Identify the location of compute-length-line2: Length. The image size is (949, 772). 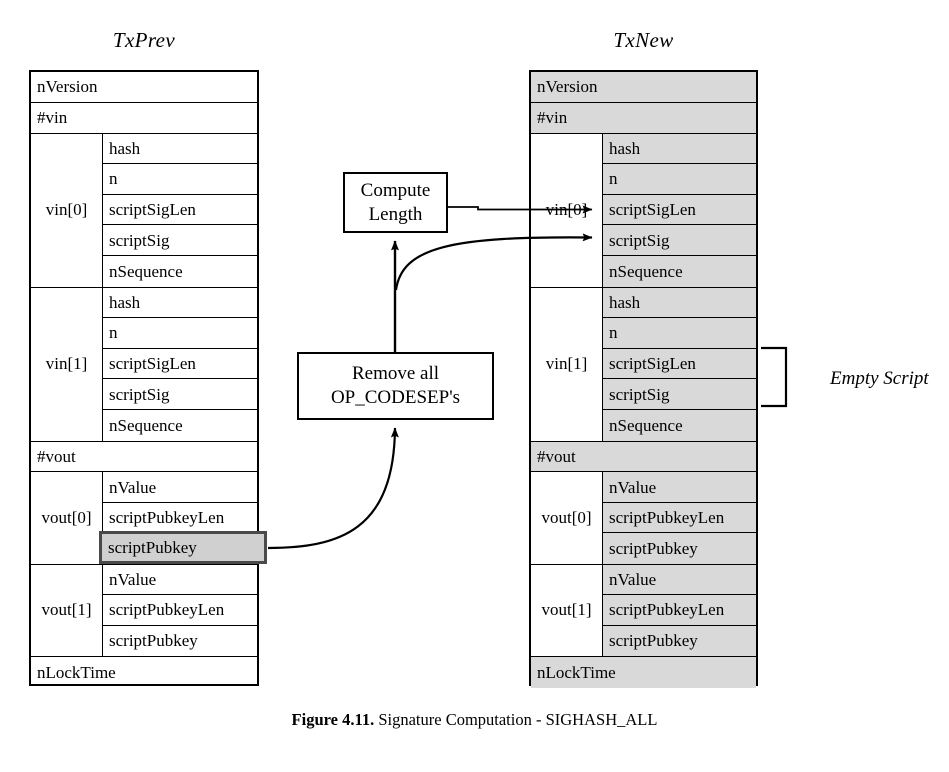
(395, 214).